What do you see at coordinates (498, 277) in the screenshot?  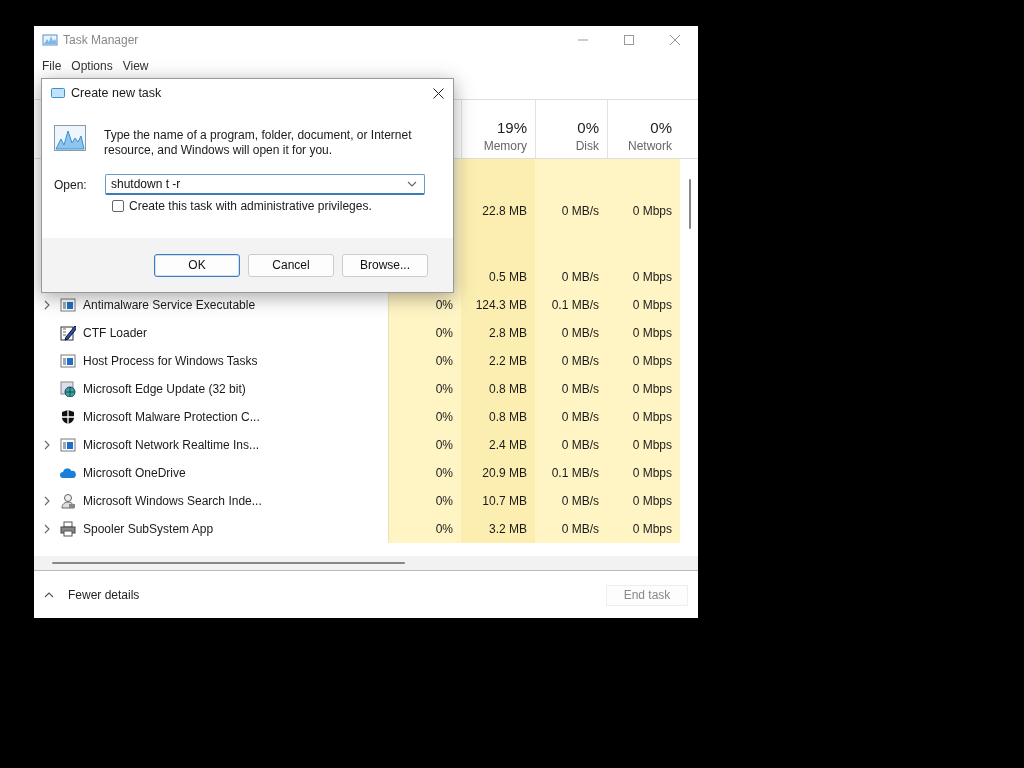 I see `table-cell: 0.5 MB` at bounding box center [498, 277].